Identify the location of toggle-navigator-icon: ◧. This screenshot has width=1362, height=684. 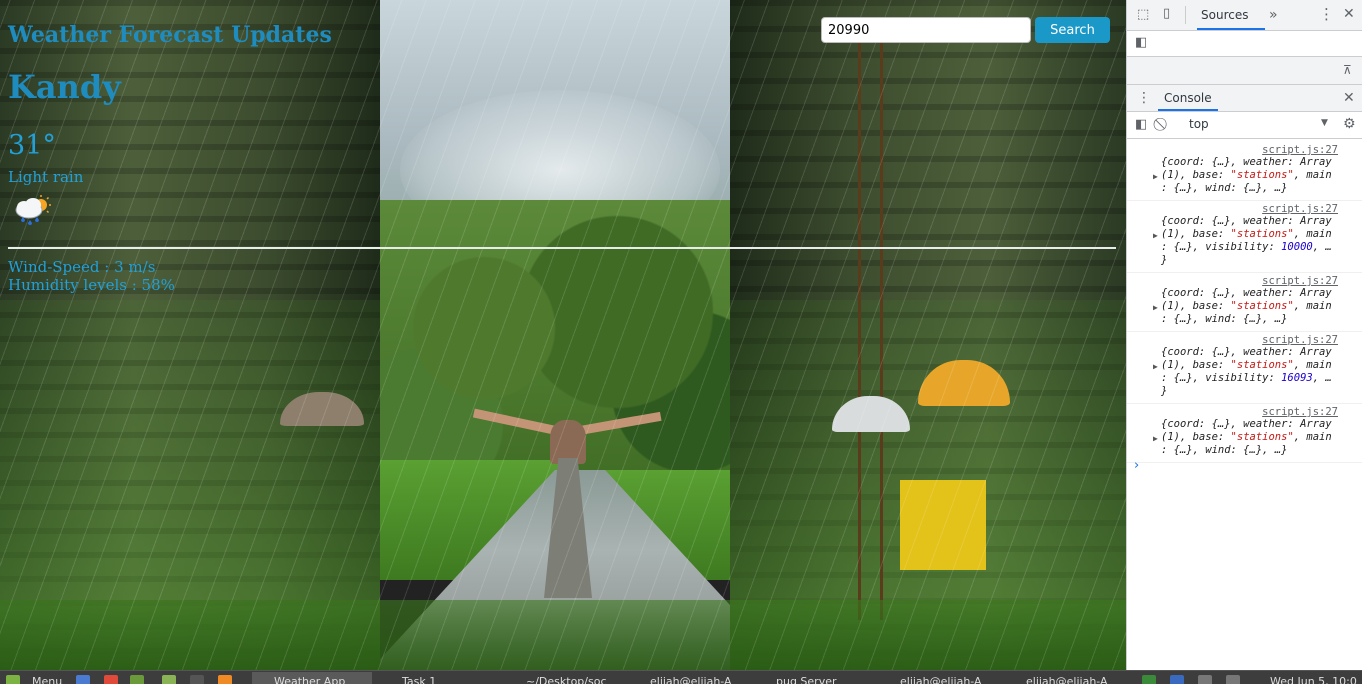
(1141, 42).